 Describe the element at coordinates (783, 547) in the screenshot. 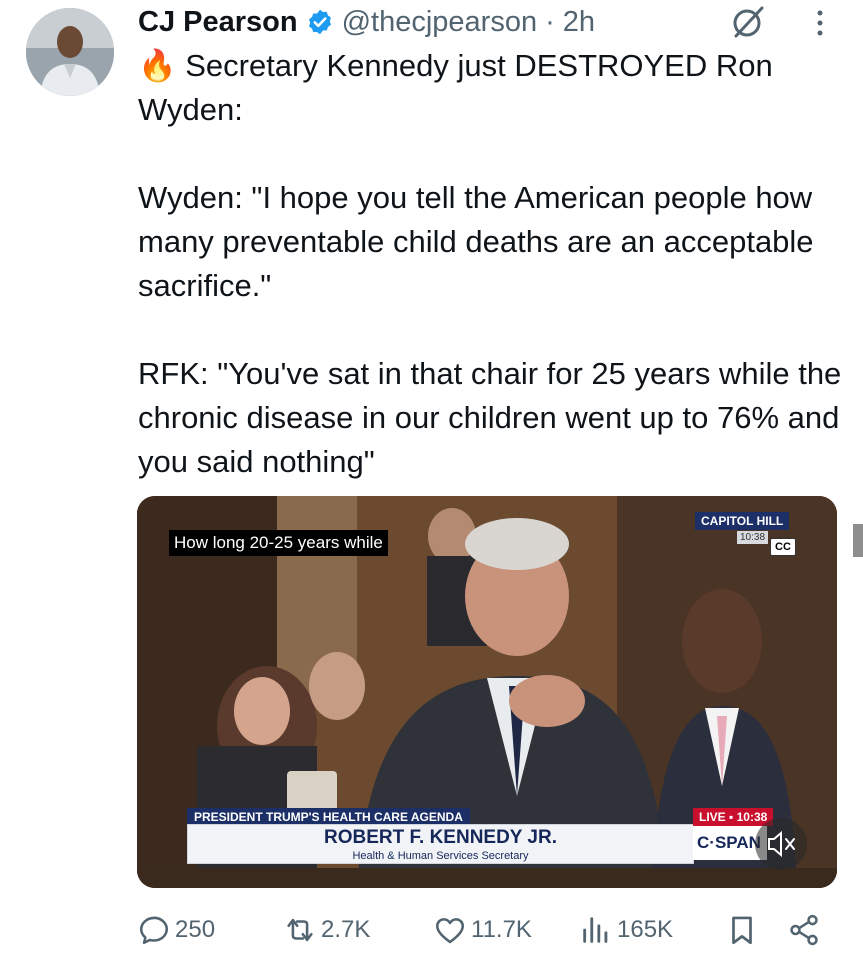

I see `closed-captions-button: CC` at that location.